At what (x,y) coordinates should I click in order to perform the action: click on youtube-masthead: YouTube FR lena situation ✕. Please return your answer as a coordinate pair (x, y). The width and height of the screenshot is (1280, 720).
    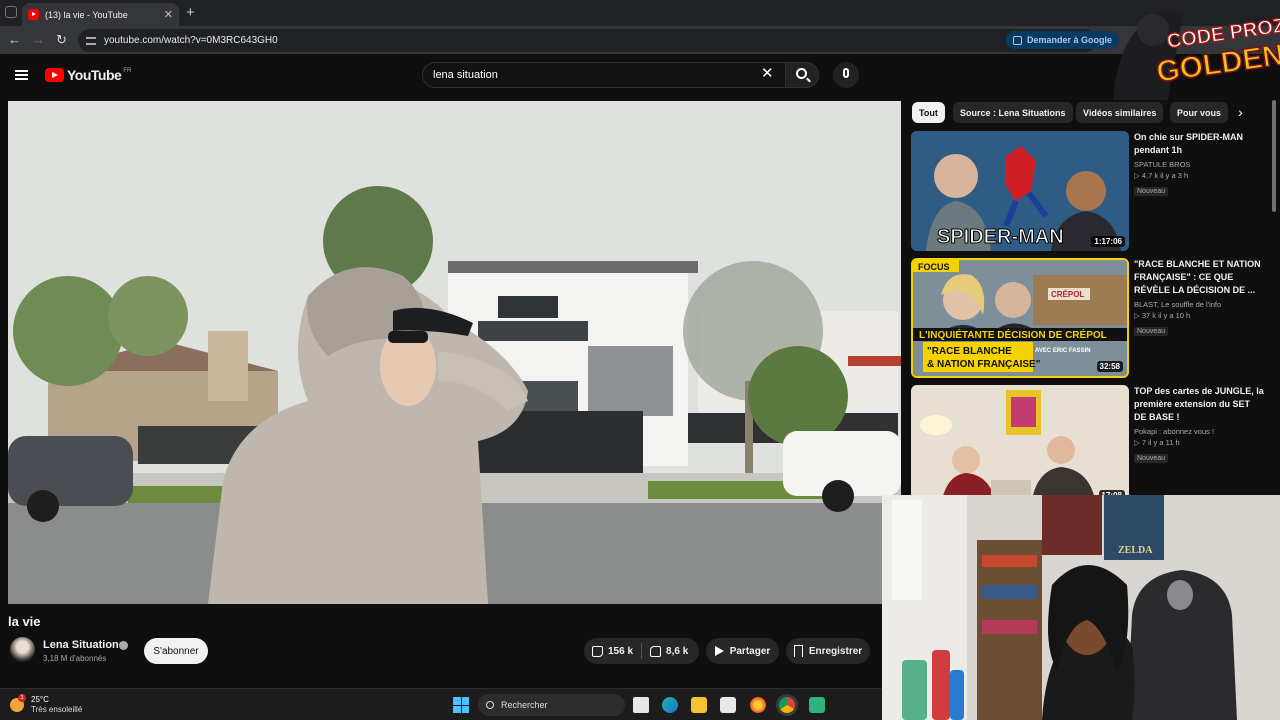
    Looking at the image, I should click on (640, 76).